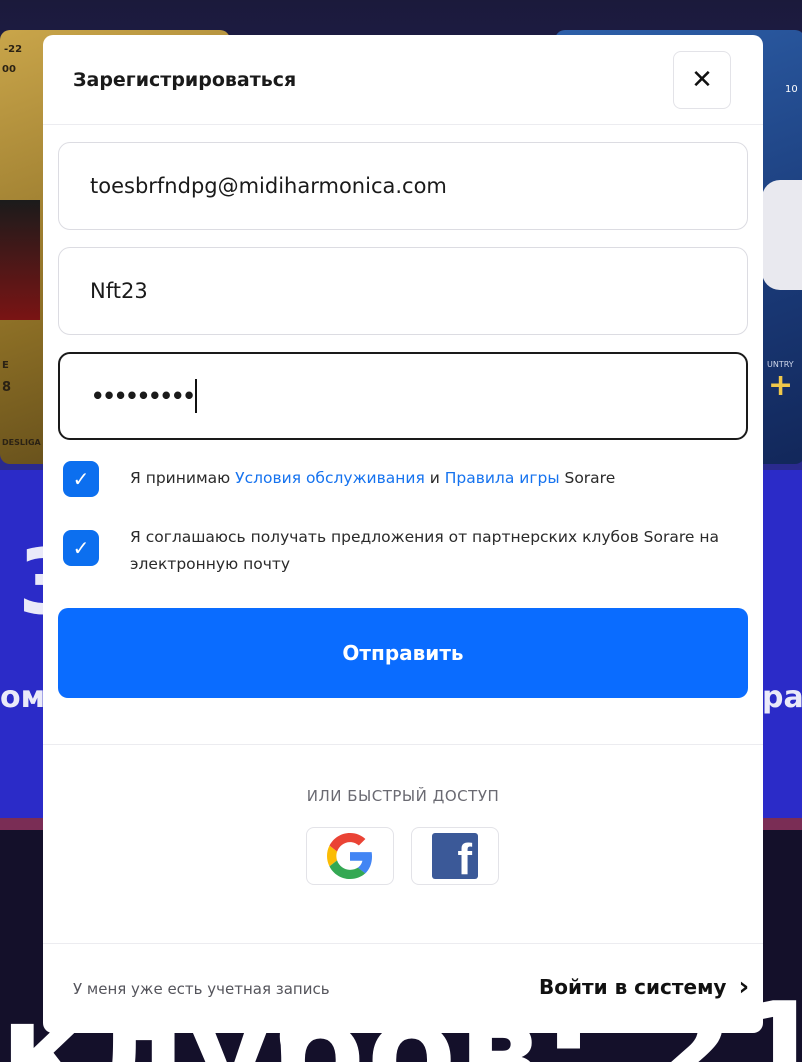  Describe the element at coordinates (403, 291) in the screenshot. I see `nickname-field: Nft23` at that location.